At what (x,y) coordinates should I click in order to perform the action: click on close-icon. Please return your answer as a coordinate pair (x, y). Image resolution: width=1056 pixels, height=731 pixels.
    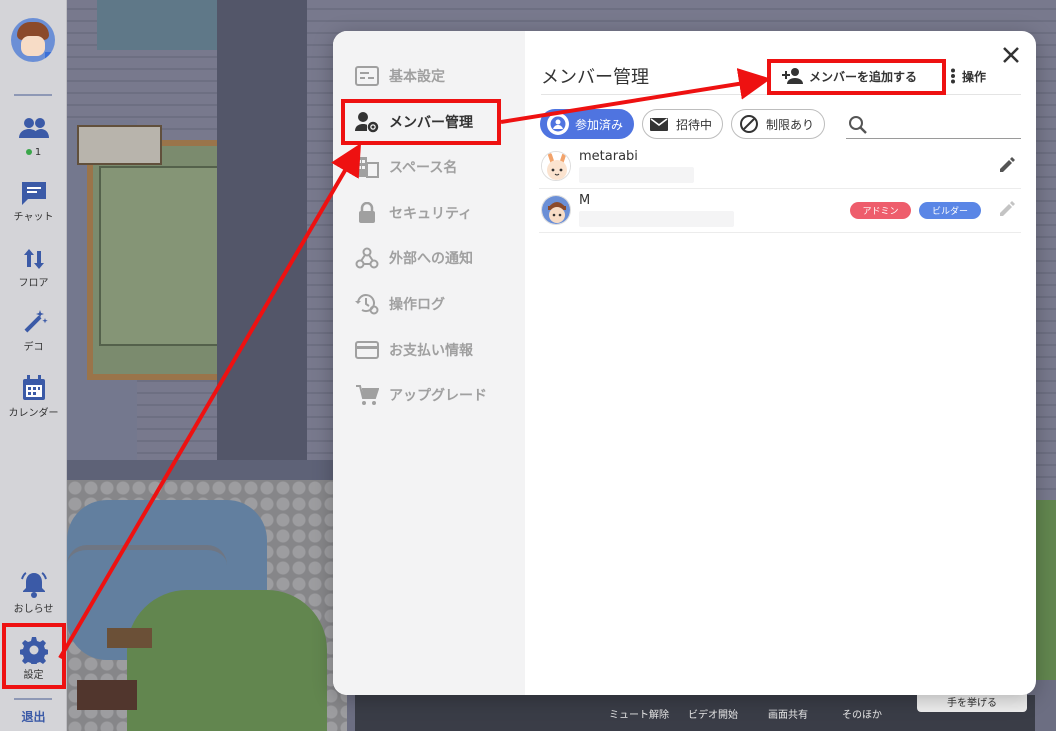
    Looking at the image, I should click on (1011, 55).